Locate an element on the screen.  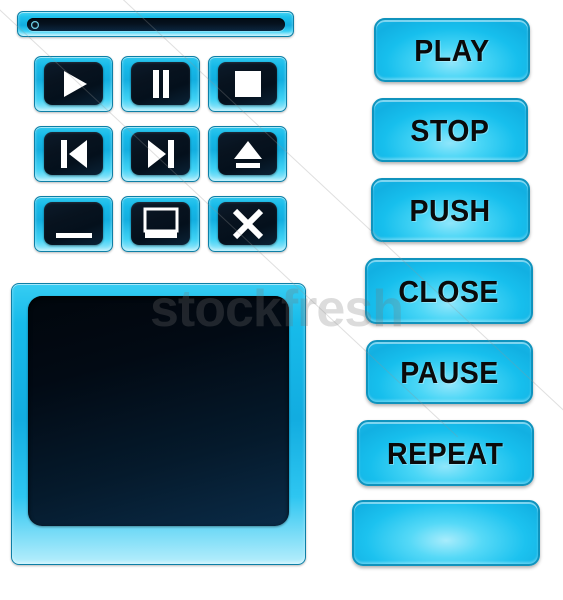
pause-text-button: PAUSE is located at coordinates (449, 372).